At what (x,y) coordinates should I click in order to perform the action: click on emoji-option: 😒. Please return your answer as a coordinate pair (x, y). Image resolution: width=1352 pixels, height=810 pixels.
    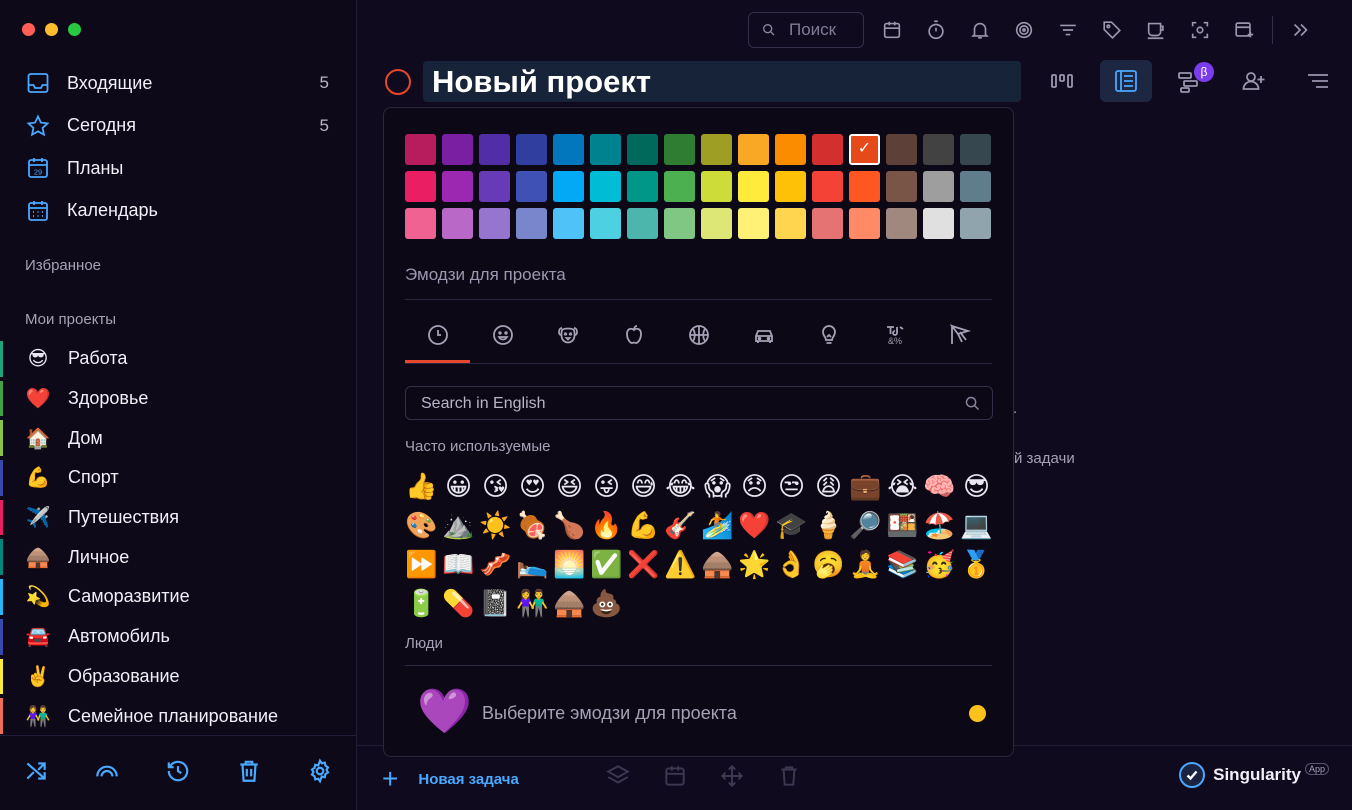
    Looking at the image, I should click on (791, 487).